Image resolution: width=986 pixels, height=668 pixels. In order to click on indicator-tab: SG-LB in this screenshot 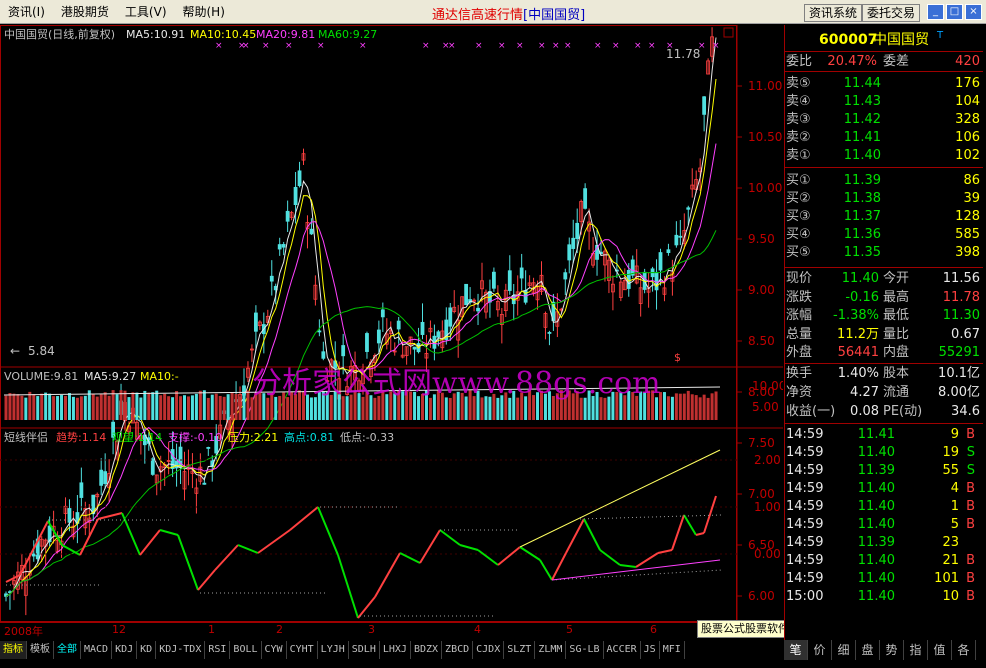, I will do `click(585, 650)`.